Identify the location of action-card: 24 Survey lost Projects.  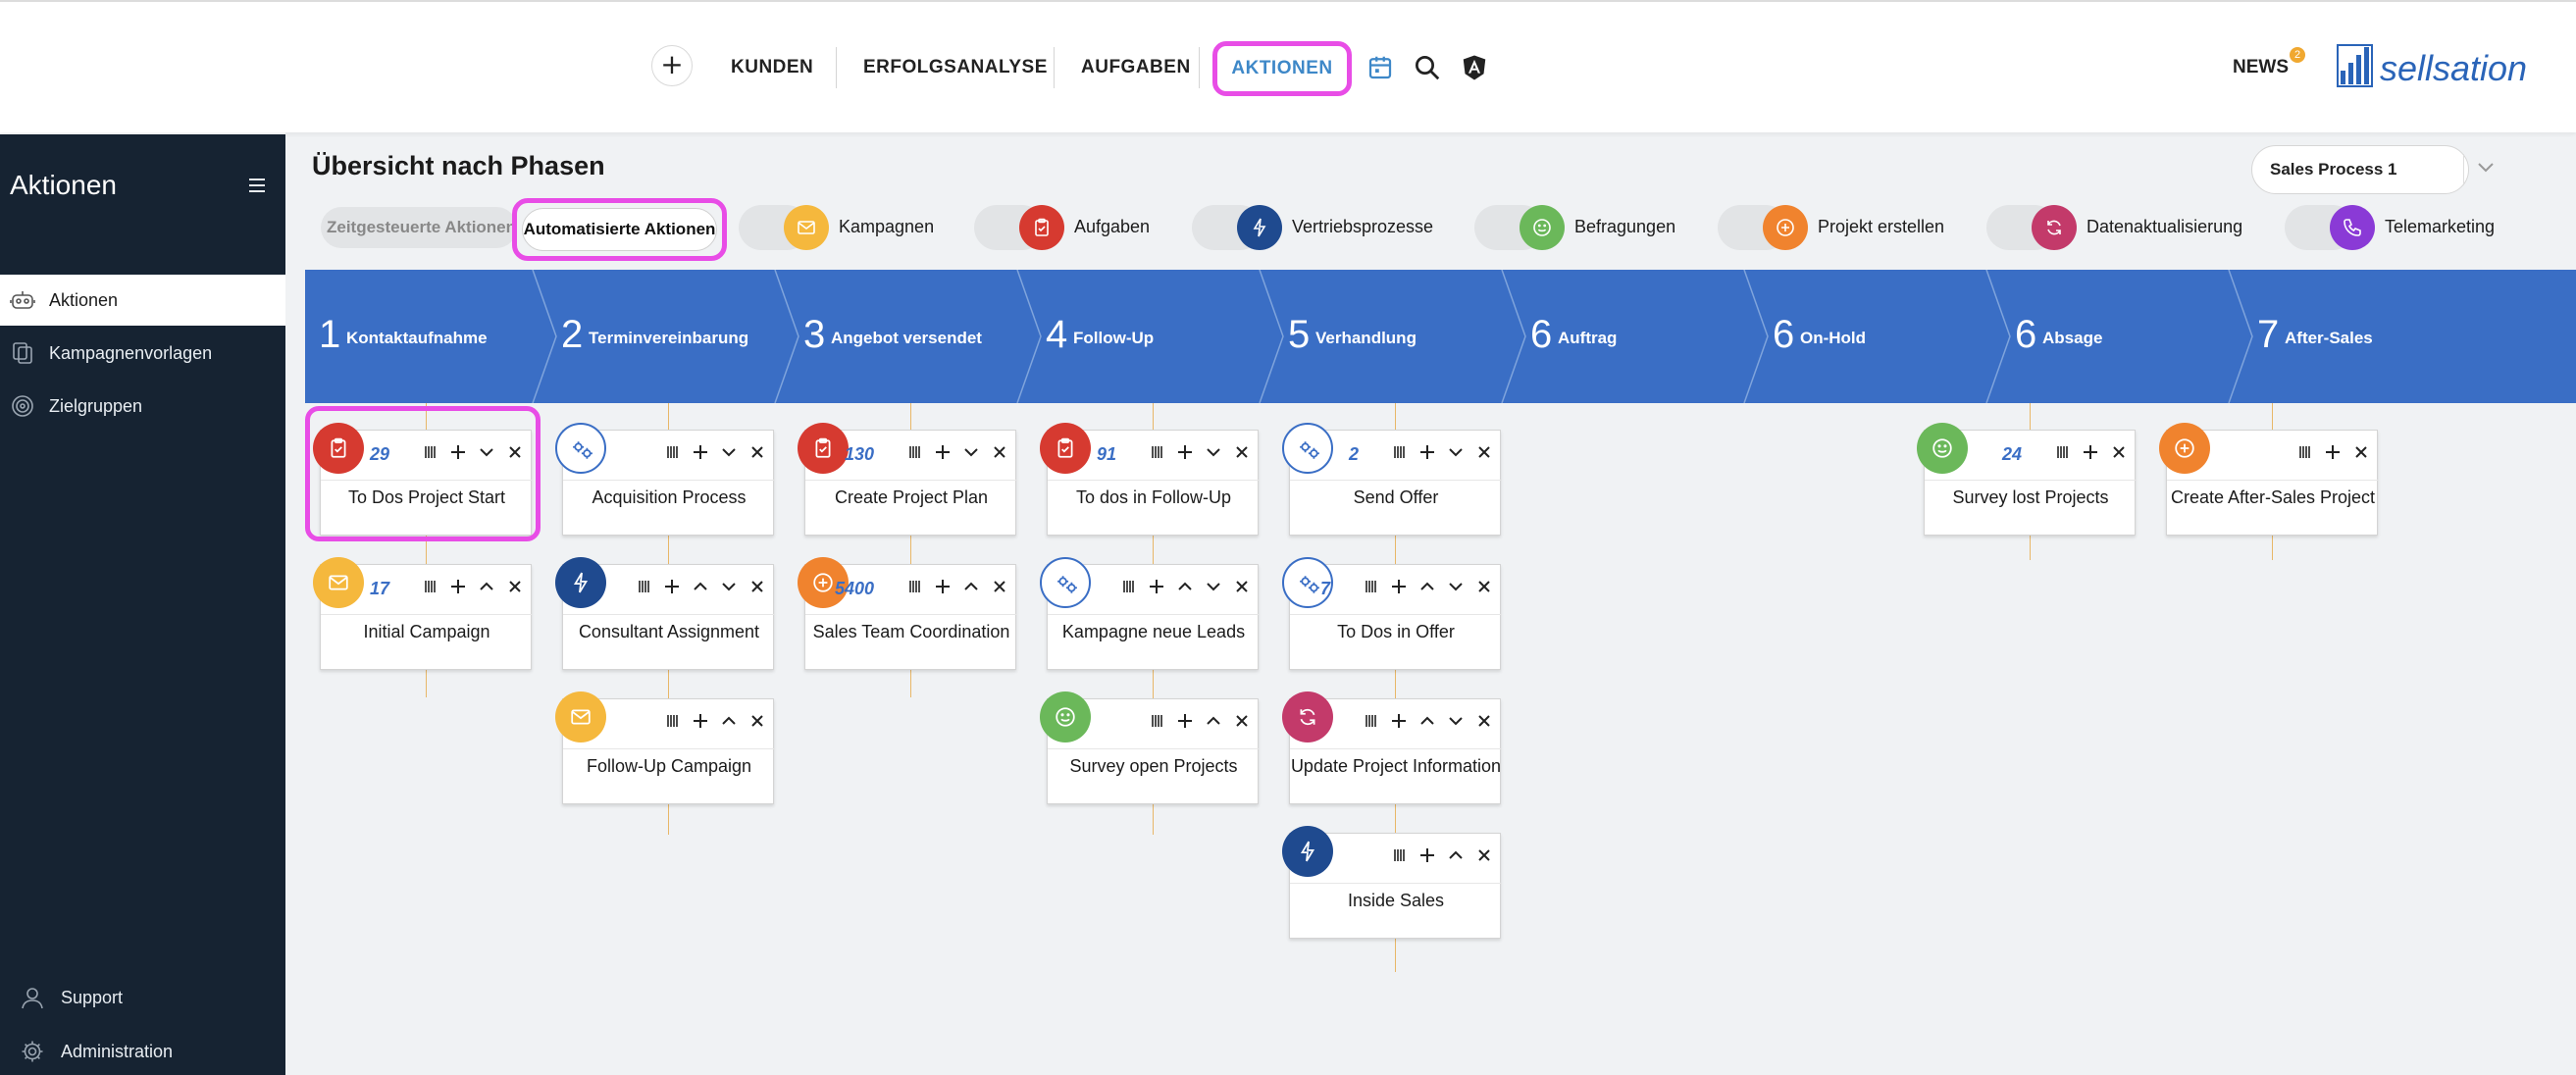
(2027, 479).